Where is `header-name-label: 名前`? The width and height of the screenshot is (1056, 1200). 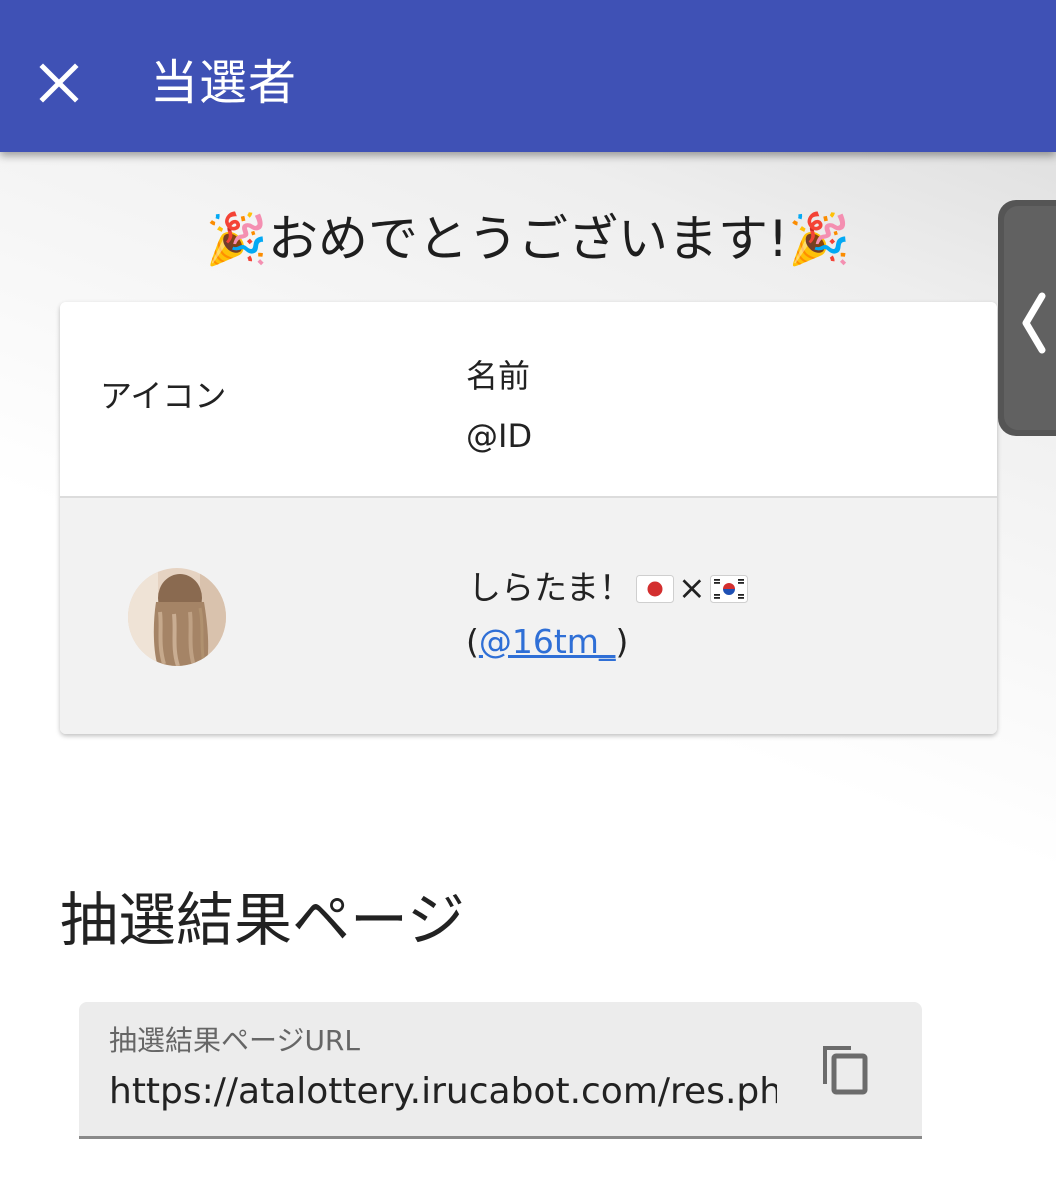 header-name-label: 名前 is located at coordinates (498, 376).